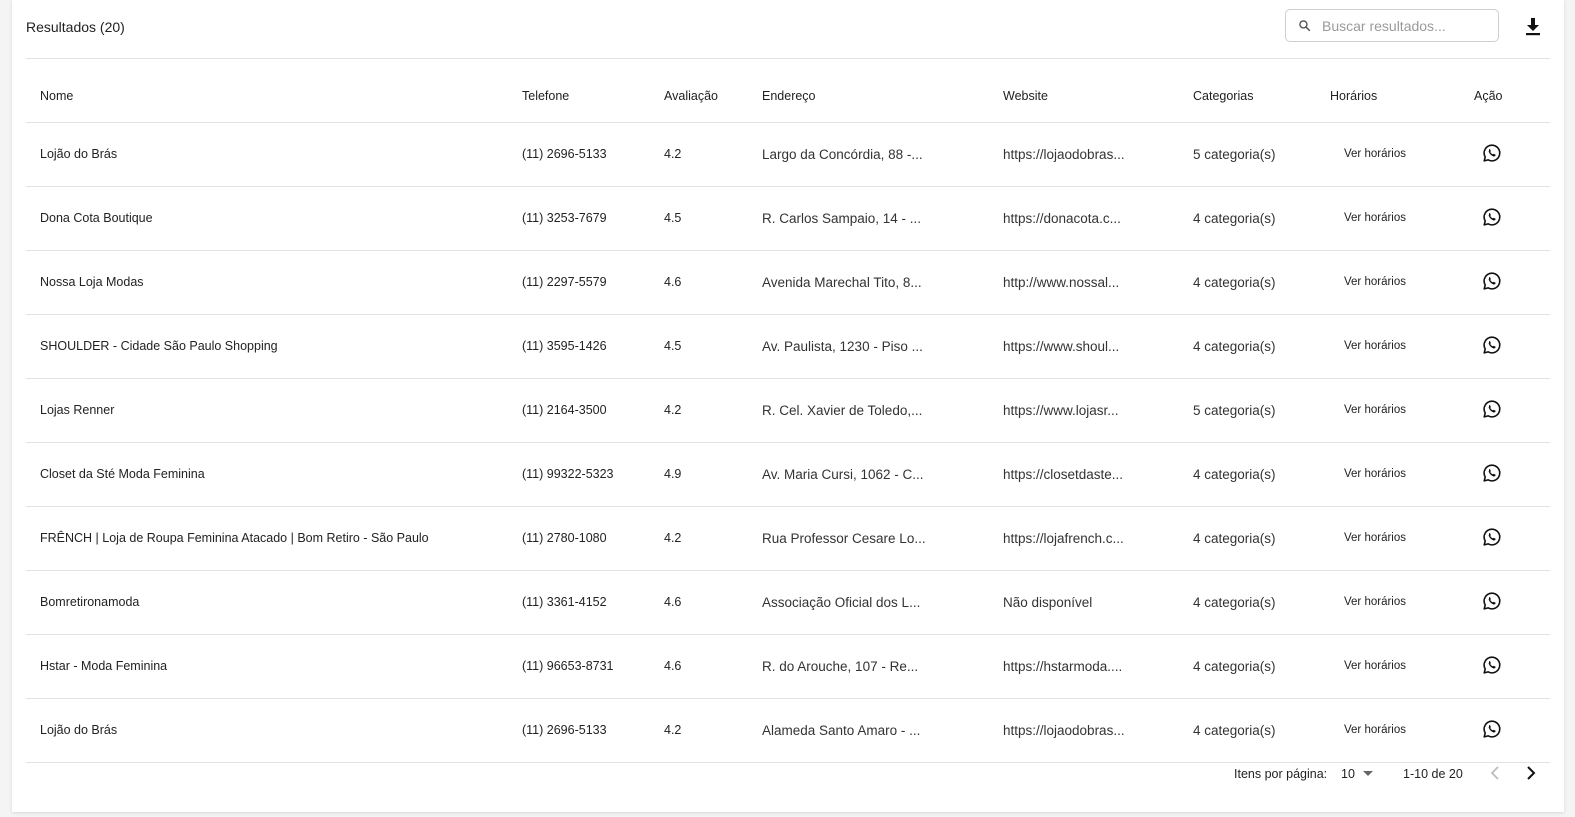 The image size is (1575, 817). What do you see at coordinates (274, 666) in the screenshot?
I see `cell-nome: Hstar - Moda Feminina` at bounding box center [274, 666].